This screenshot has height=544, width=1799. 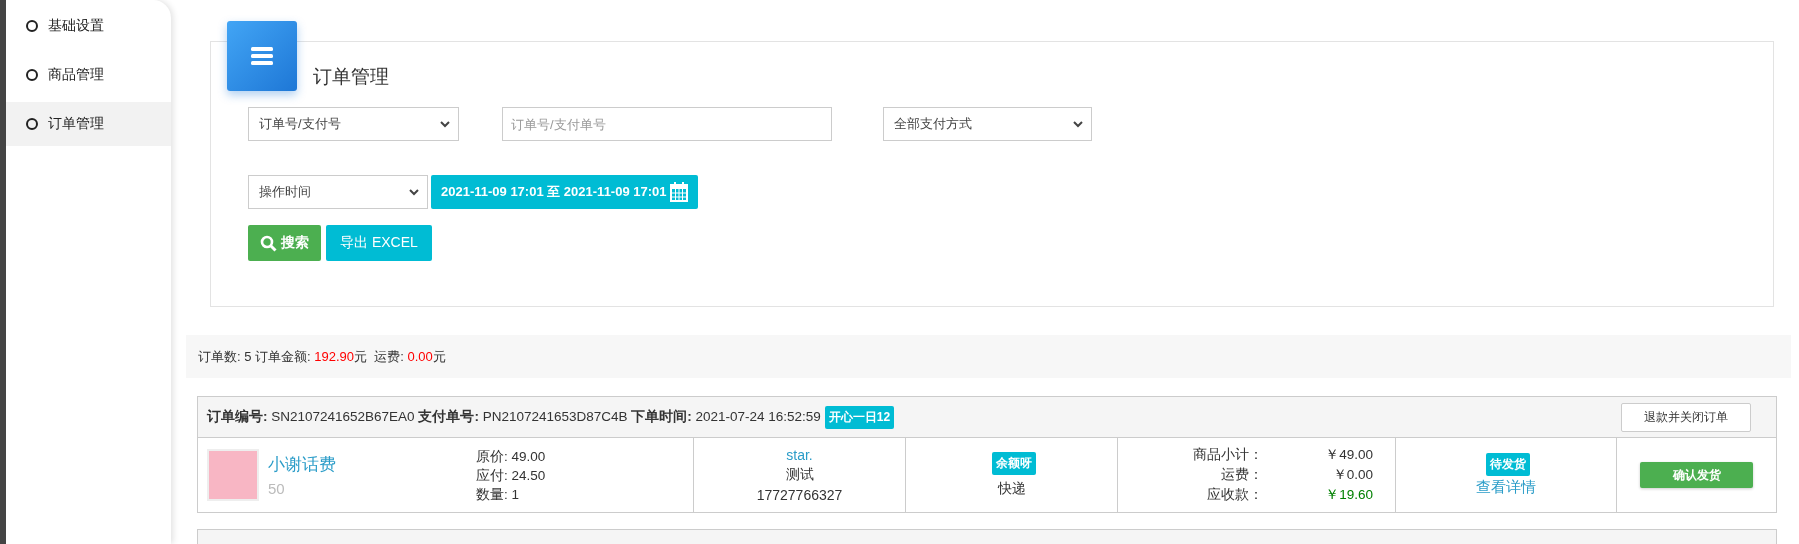 I want to click on product-spec: 50, so click(x=277, y=488).